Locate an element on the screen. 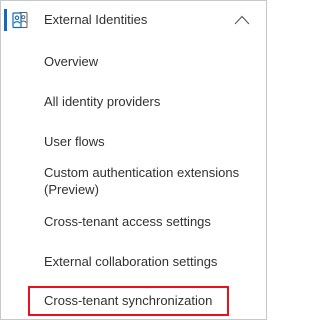 The width and height of the screenshot is (320, 320). external-identities-group-header: External Identities is located at coordinates (133, 20).